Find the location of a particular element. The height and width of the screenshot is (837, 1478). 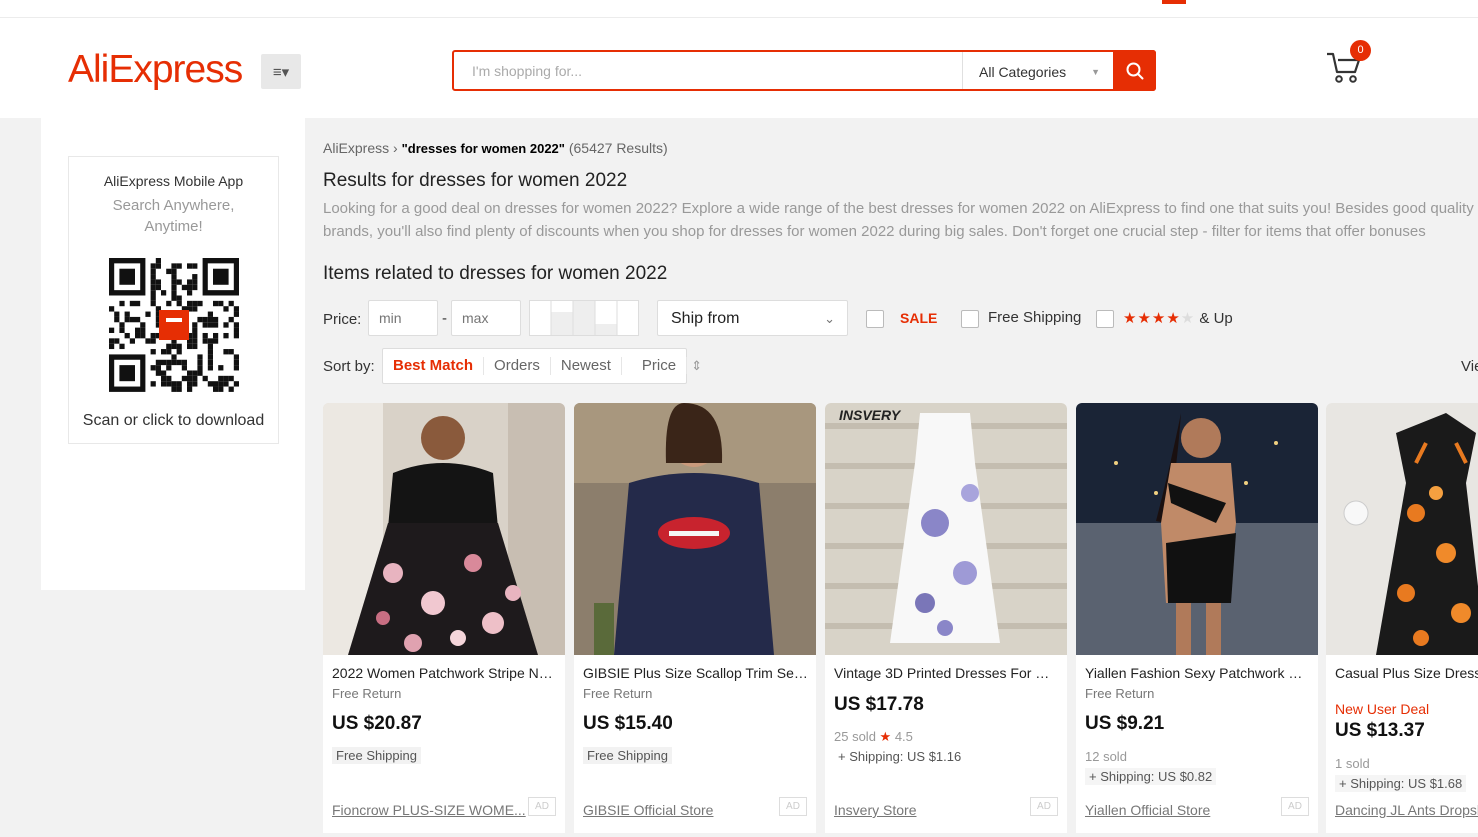

aliexpress-logo: AliExpress is located at coordinates (155, 70).